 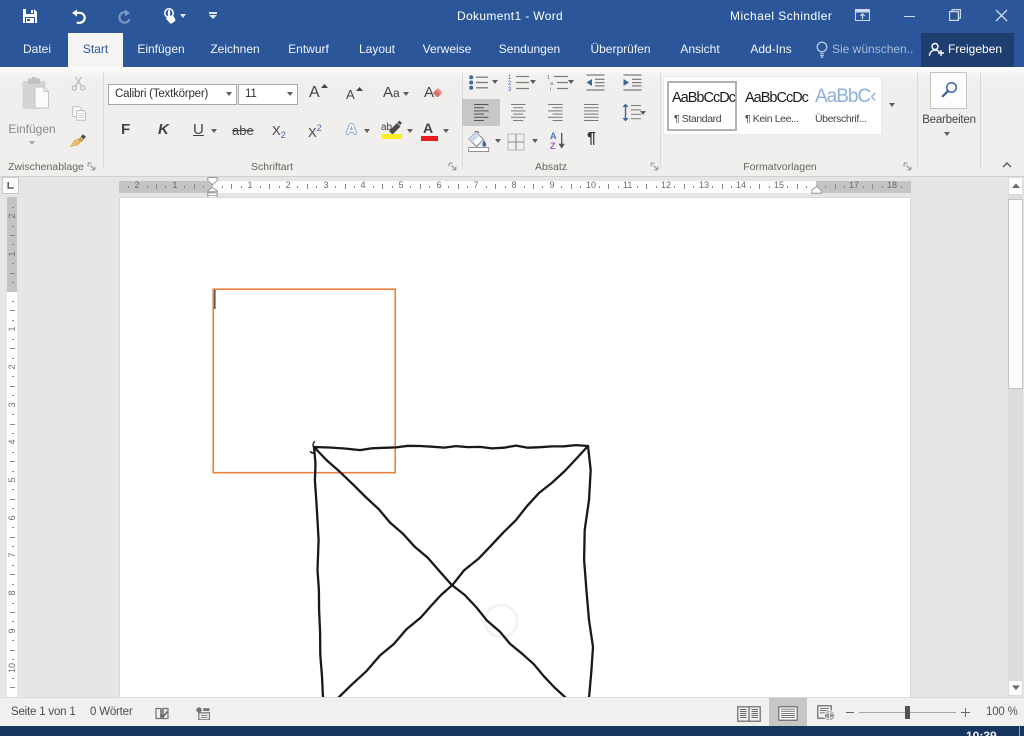 I want to click on svg-text: 3, so click(x=510, y=89).